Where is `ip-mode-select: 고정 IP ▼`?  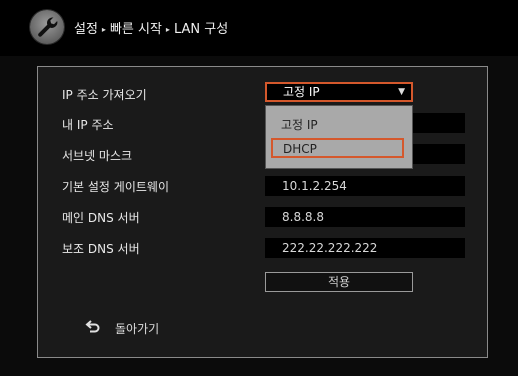
ip-mode-select: 고정 IP ▼ is located at coordinates (339, 92).